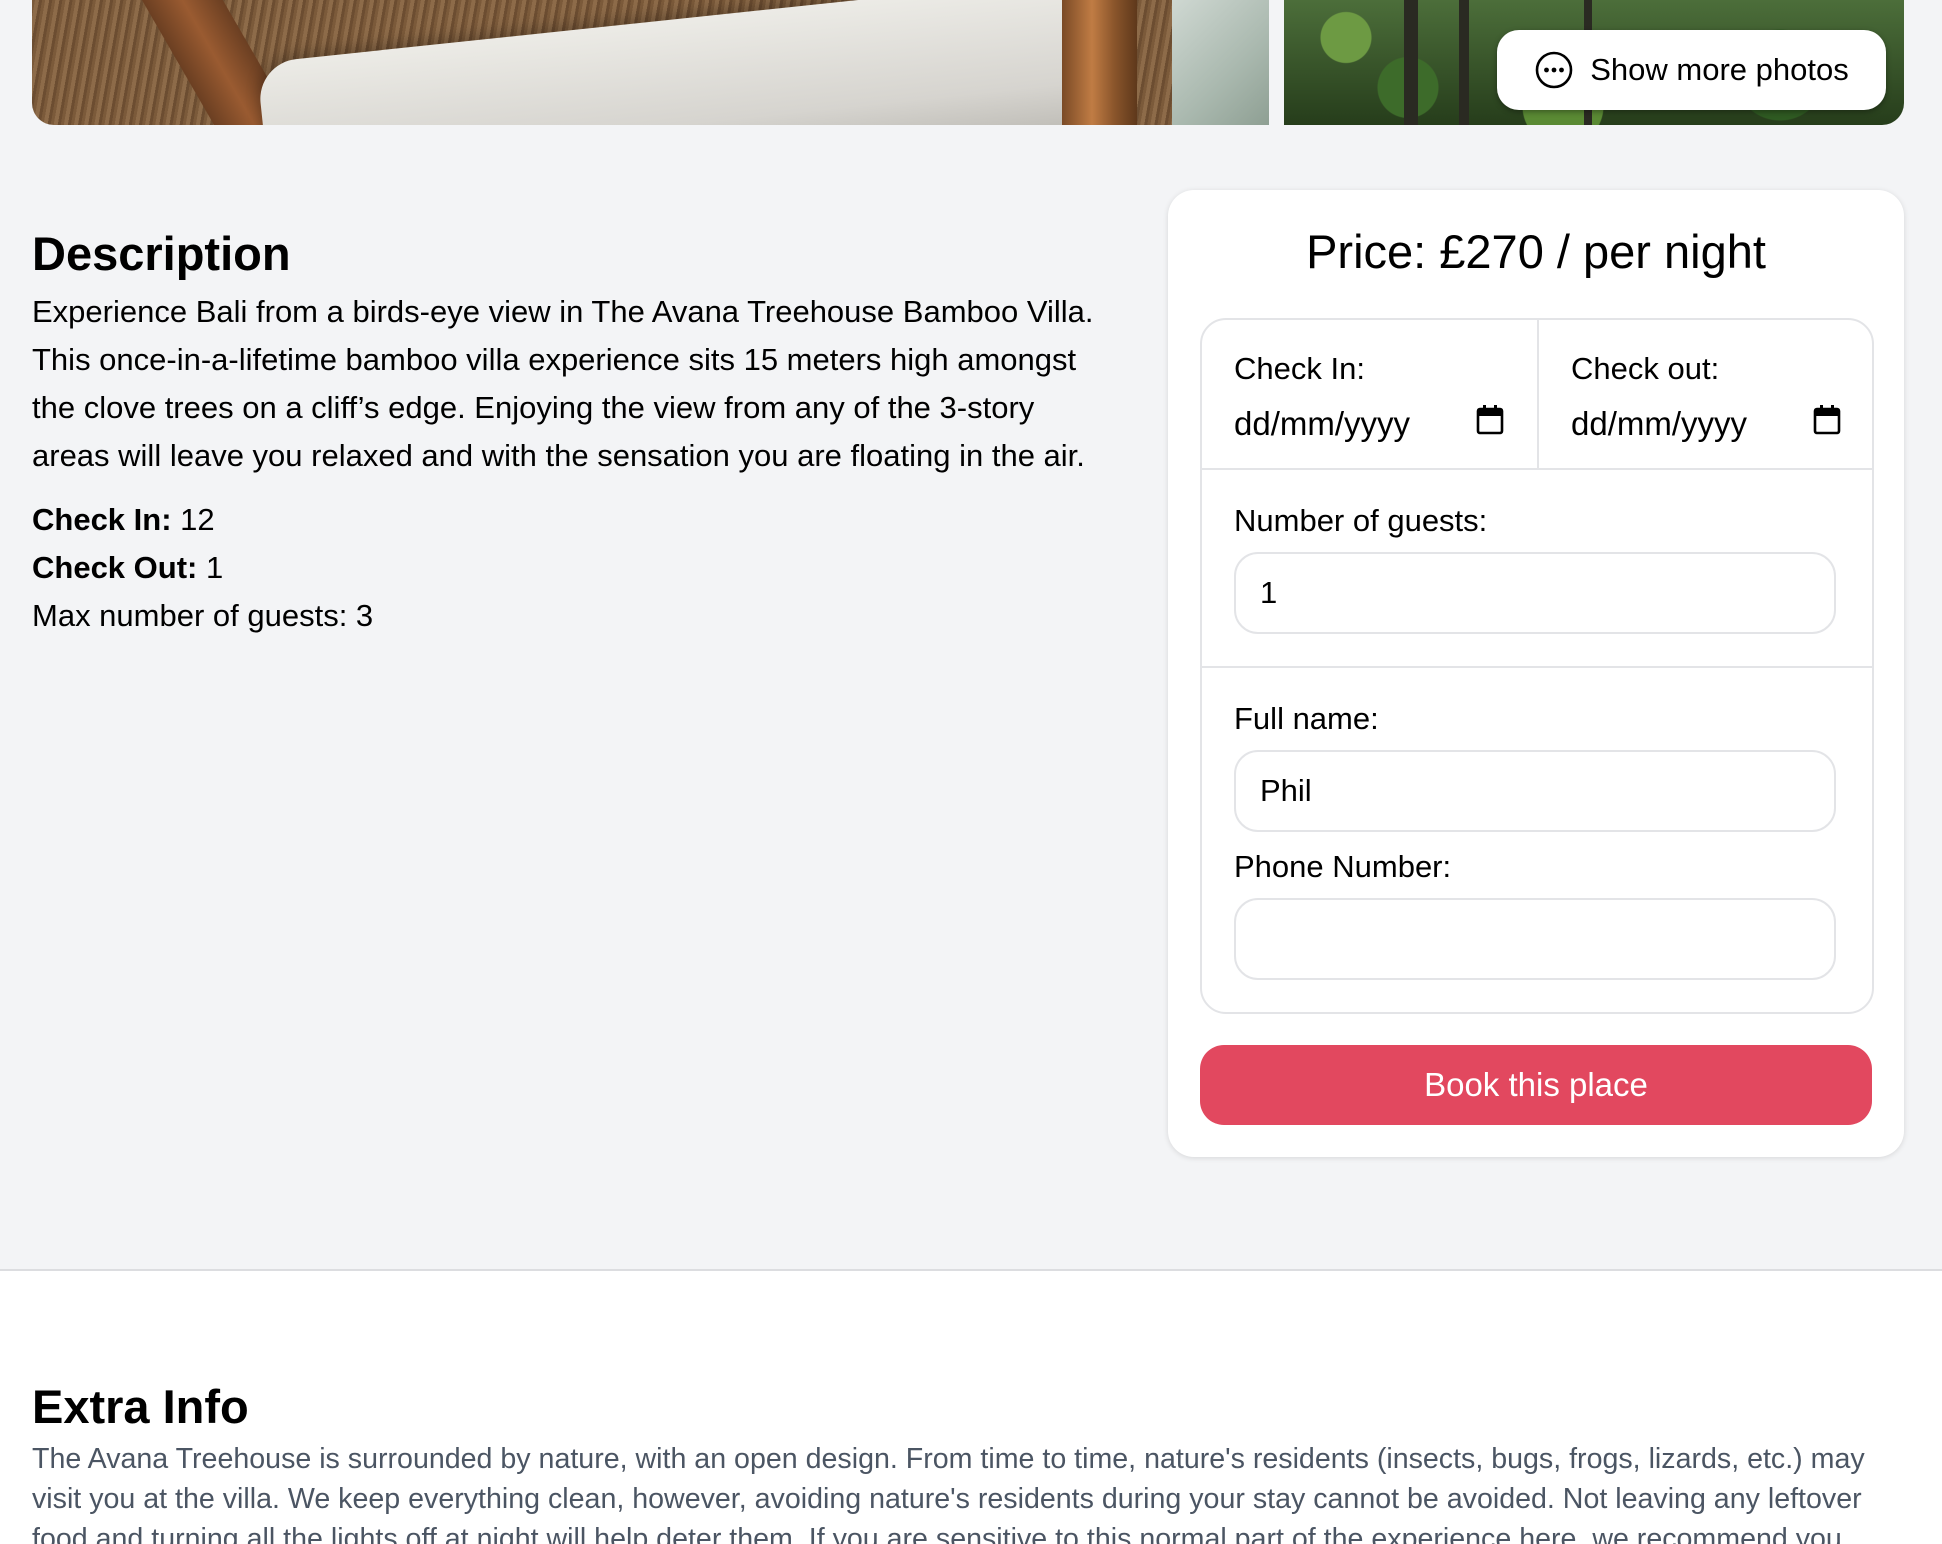 This screenshot has height=1544, width=1942. I want to click on check-in-cell: Check In: dd/mm/yyyy, so click(1369, 394).